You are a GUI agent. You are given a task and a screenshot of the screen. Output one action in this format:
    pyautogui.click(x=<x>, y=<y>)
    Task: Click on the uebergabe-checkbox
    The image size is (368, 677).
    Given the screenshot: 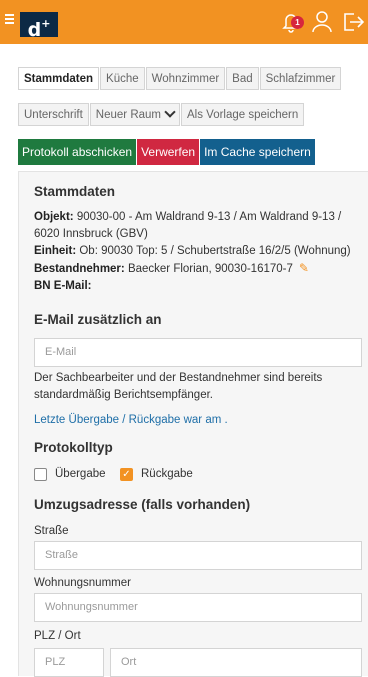 What is the action you would take?
    pyautogui.click(x=40, y=474)
    